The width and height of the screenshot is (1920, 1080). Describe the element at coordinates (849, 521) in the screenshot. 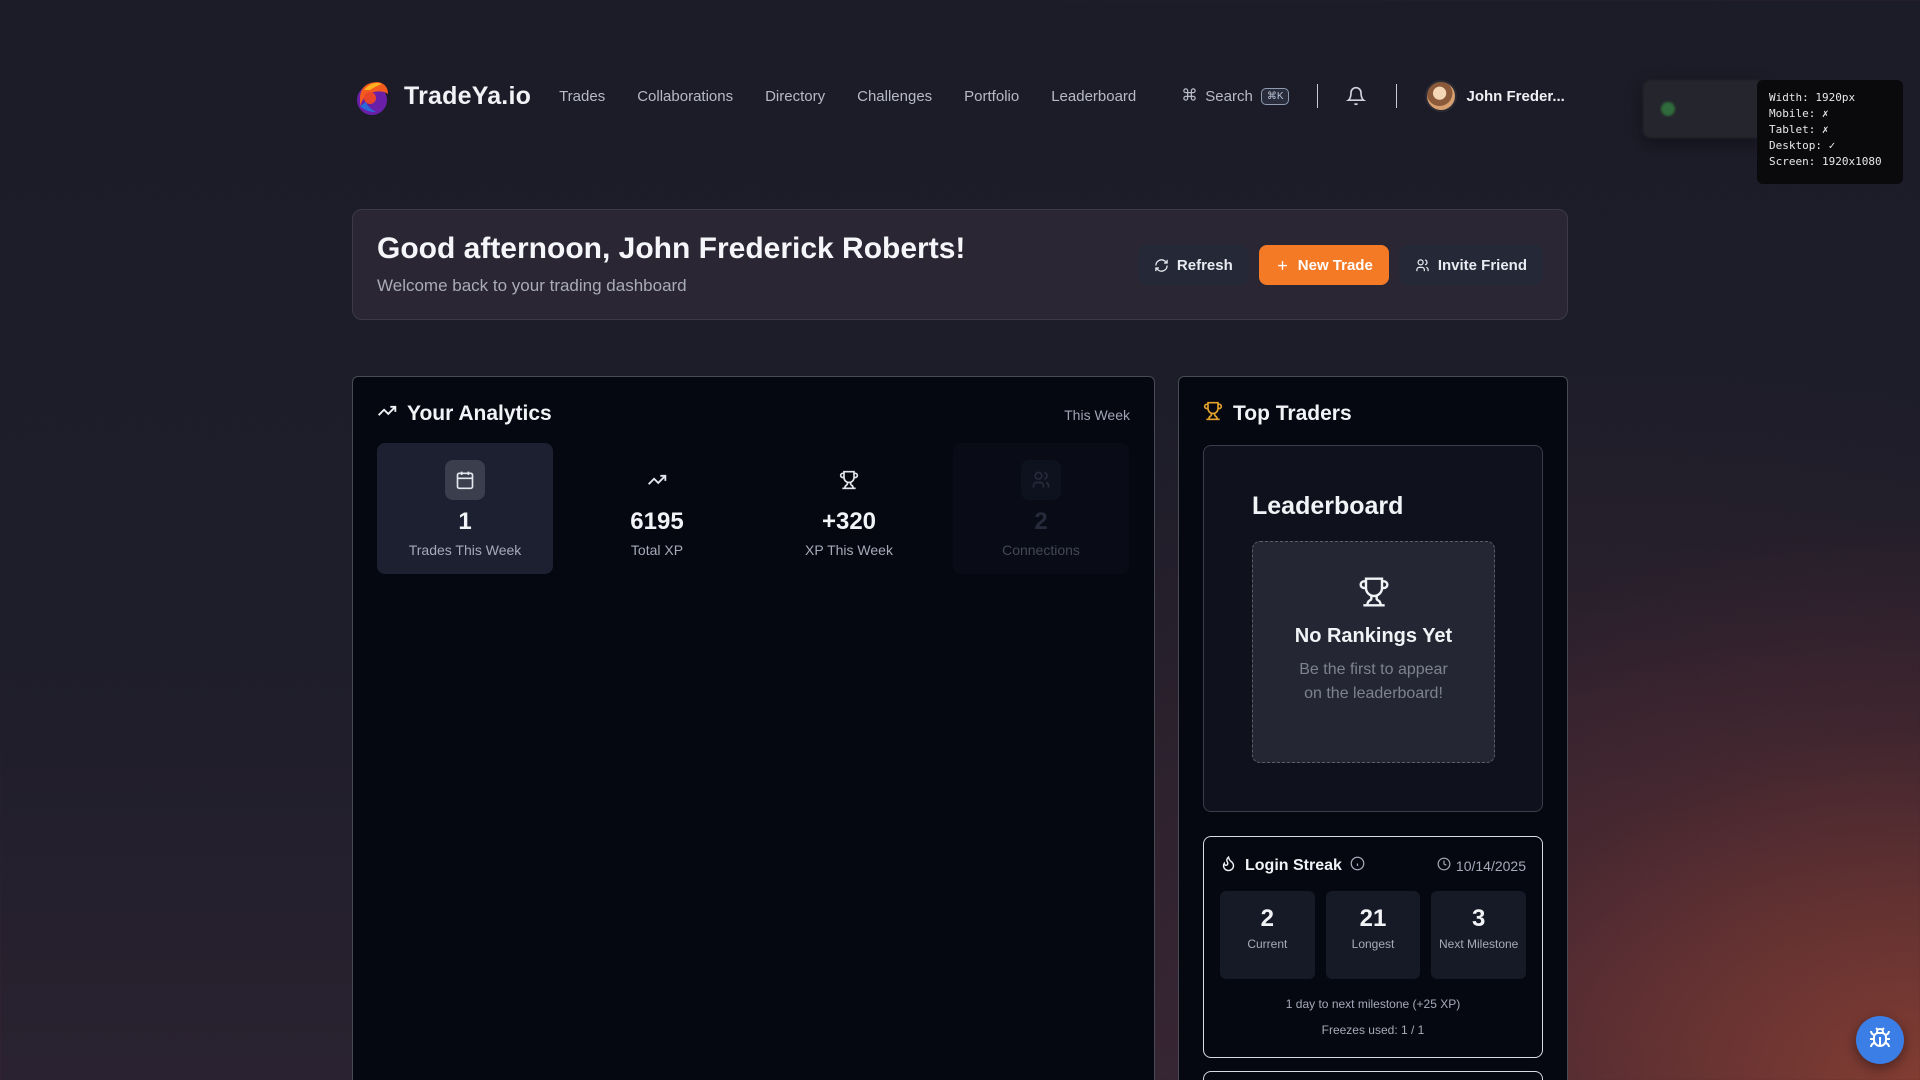

I see `stat-value: +320` at that location.